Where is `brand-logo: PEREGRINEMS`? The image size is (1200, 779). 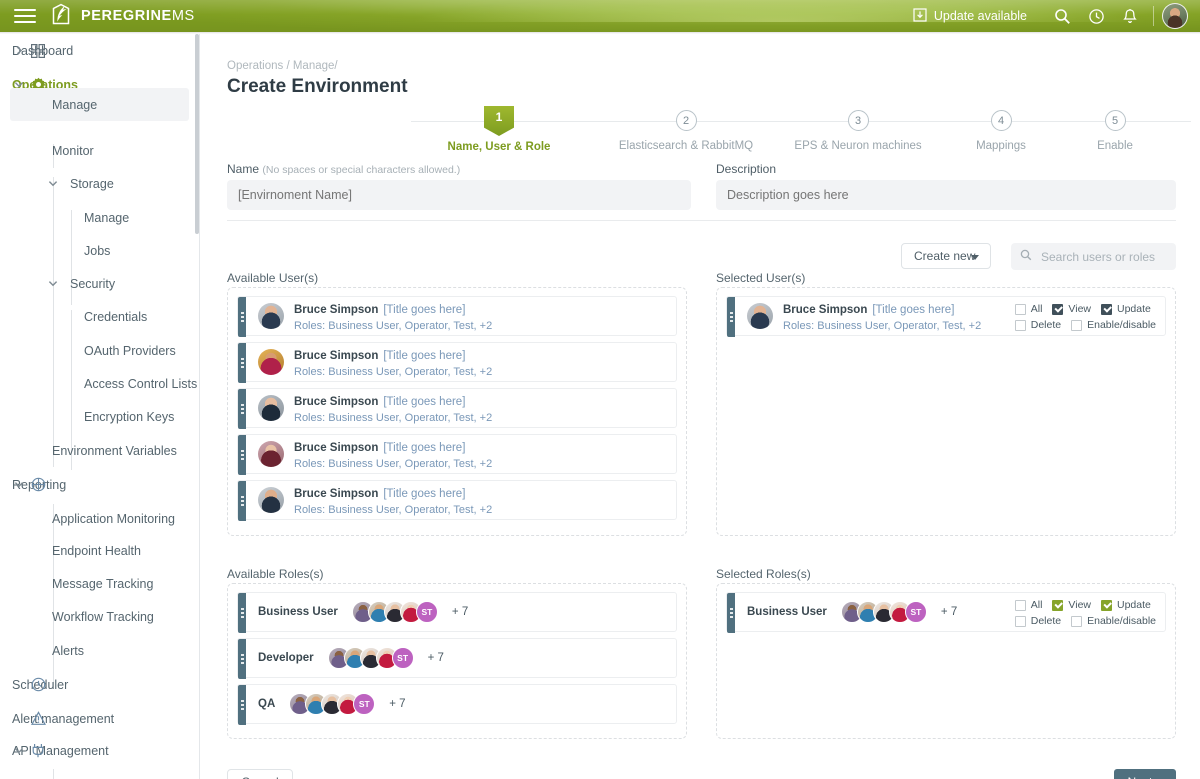
brand-logo: PEREGRINEMS is located at coordinates (122, 15).